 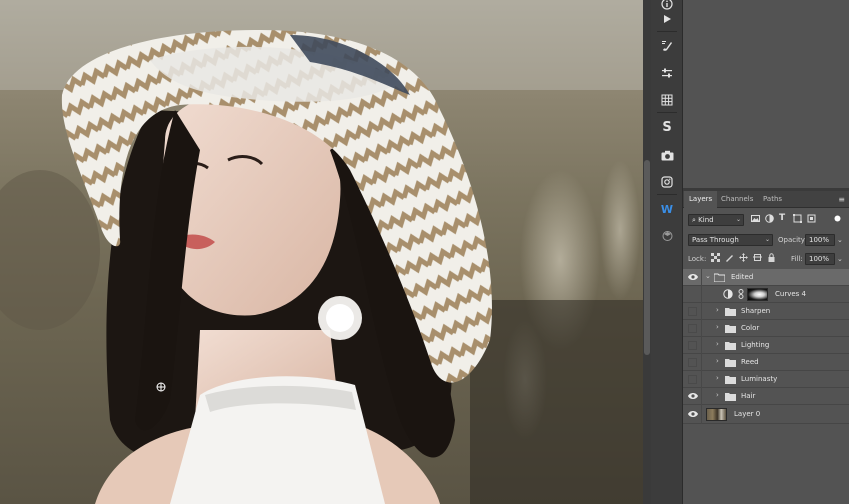 I want to click on canvas-vertical-scrollbar, so click(x=647, y=252).